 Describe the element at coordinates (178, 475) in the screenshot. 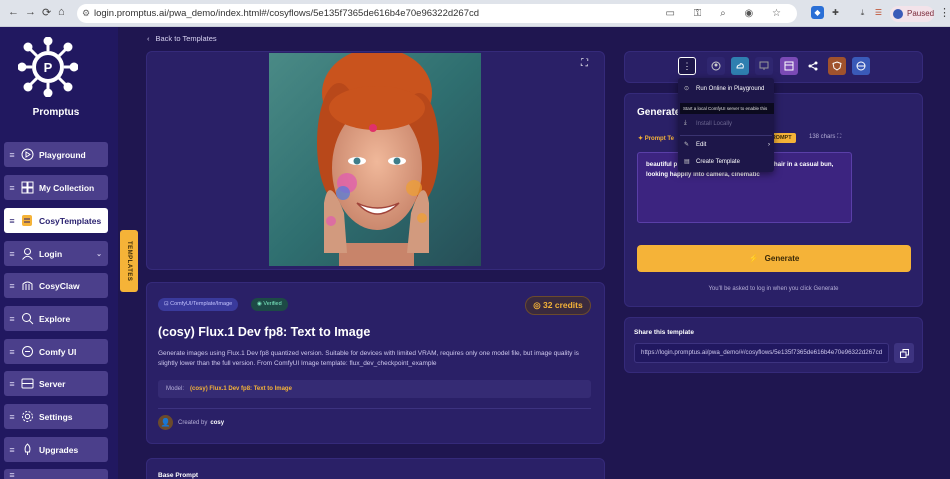

I see `base-prompt-title: Base Prompt` at that location.